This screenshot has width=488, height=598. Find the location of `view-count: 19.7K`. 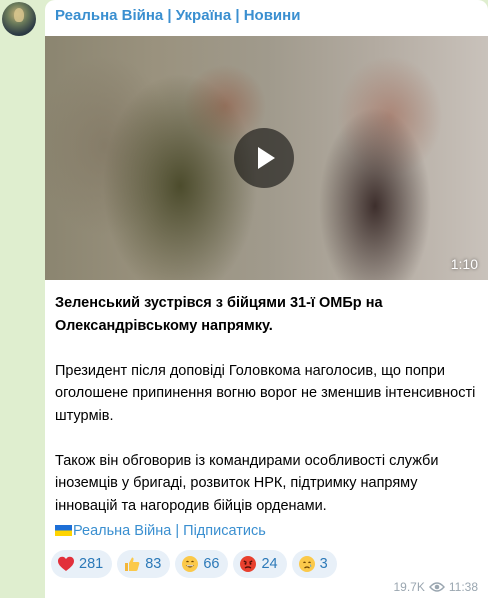

view-count: 19.7K is located at coordinates (409, 587).